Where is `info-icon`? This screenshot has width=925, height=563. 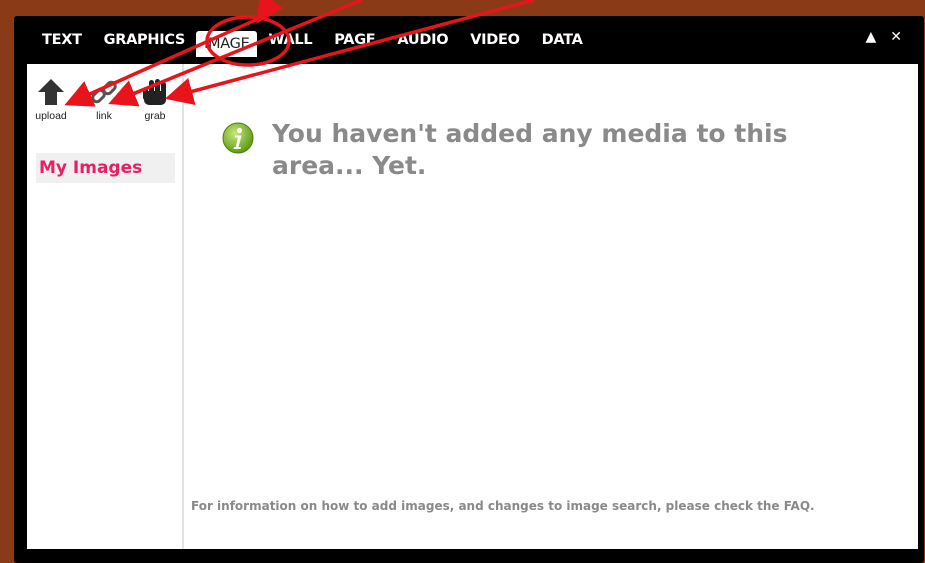 info-icon is located at coordinates (238, 138).